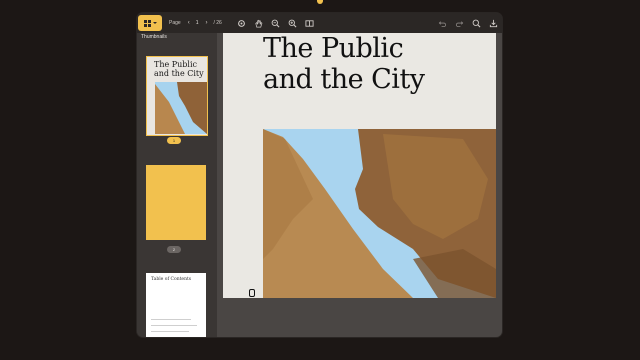 The width and height of the screenshot is (640, 360). I want to click on zoom-out-button, so click(275, 23).